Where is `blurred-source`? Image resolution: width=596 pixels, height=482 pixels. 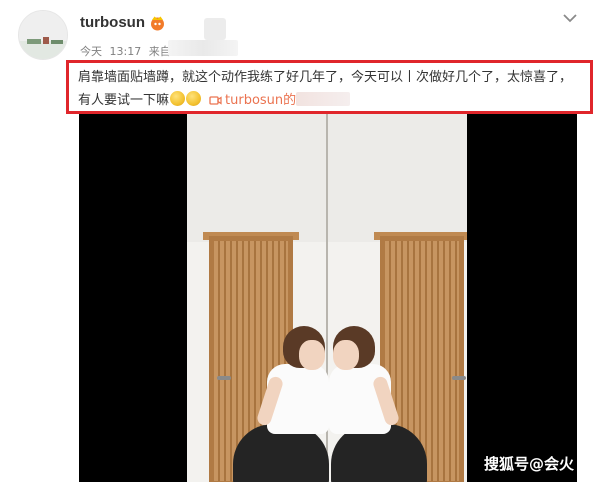
blurred-source is located at coordinates (203, 48).